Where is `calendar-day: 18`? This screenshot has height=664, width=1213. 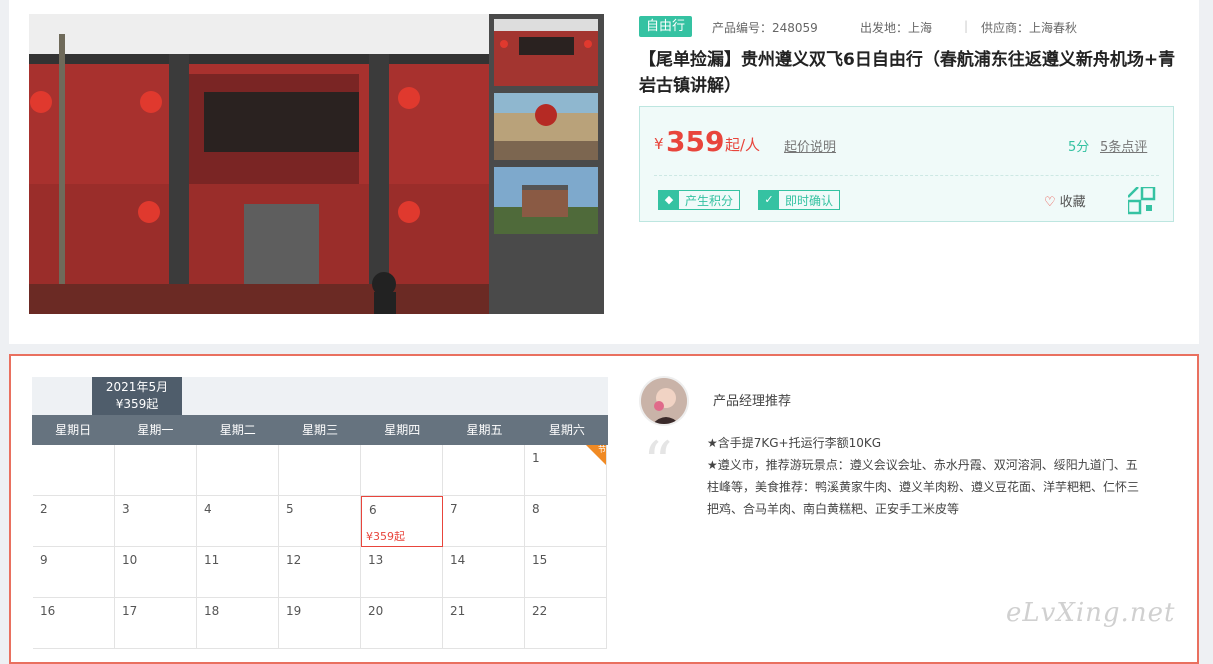 calendar-day: 18 is located at coordinates (238, 623).